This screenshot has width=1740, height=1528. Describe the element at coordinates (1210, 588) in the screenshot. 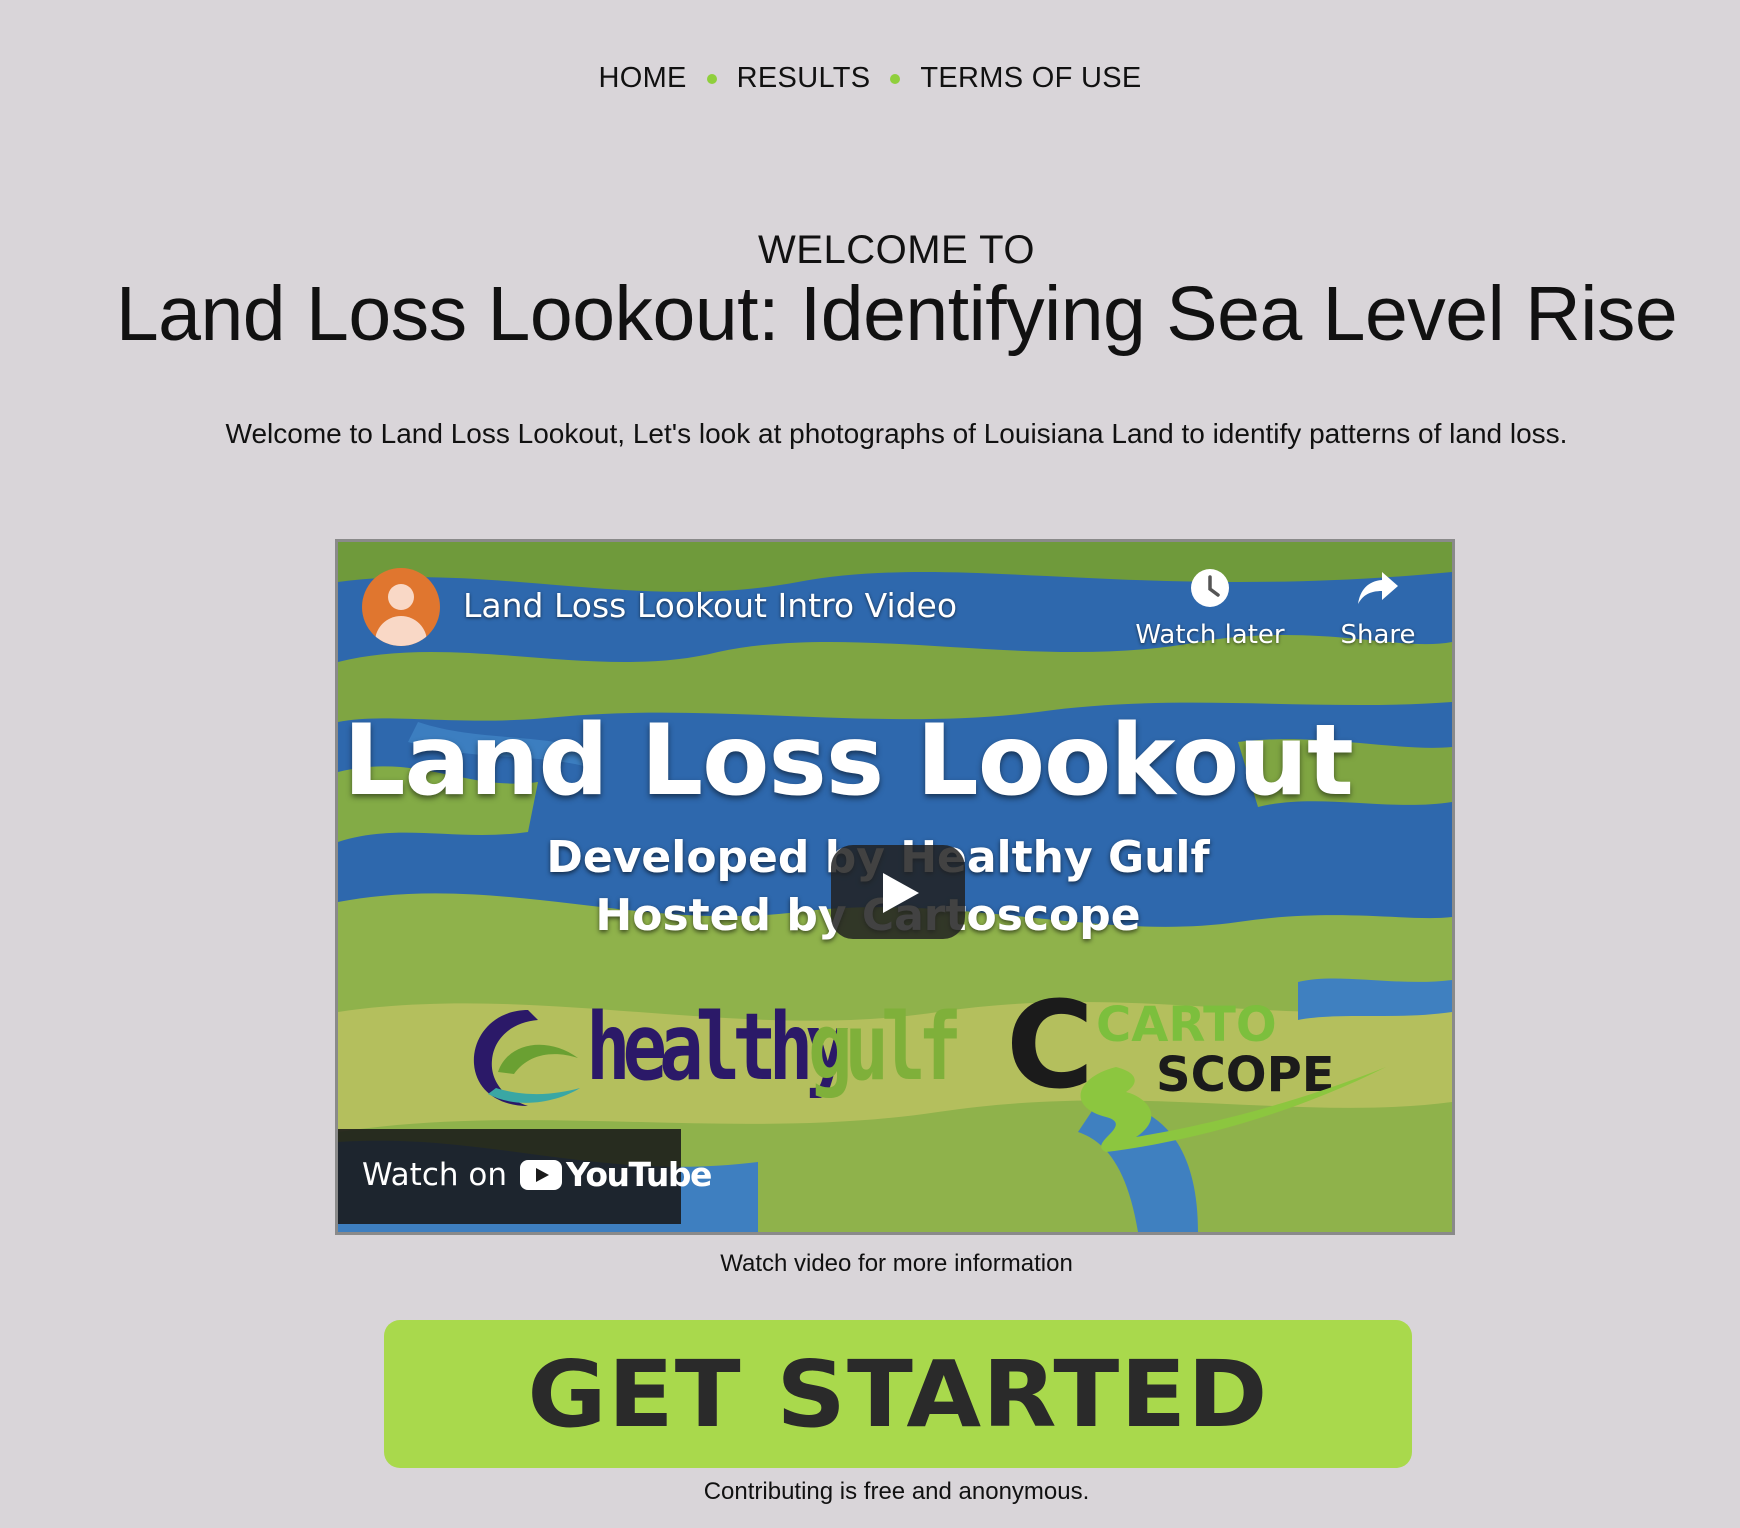

I see `clock-icon` at that location.